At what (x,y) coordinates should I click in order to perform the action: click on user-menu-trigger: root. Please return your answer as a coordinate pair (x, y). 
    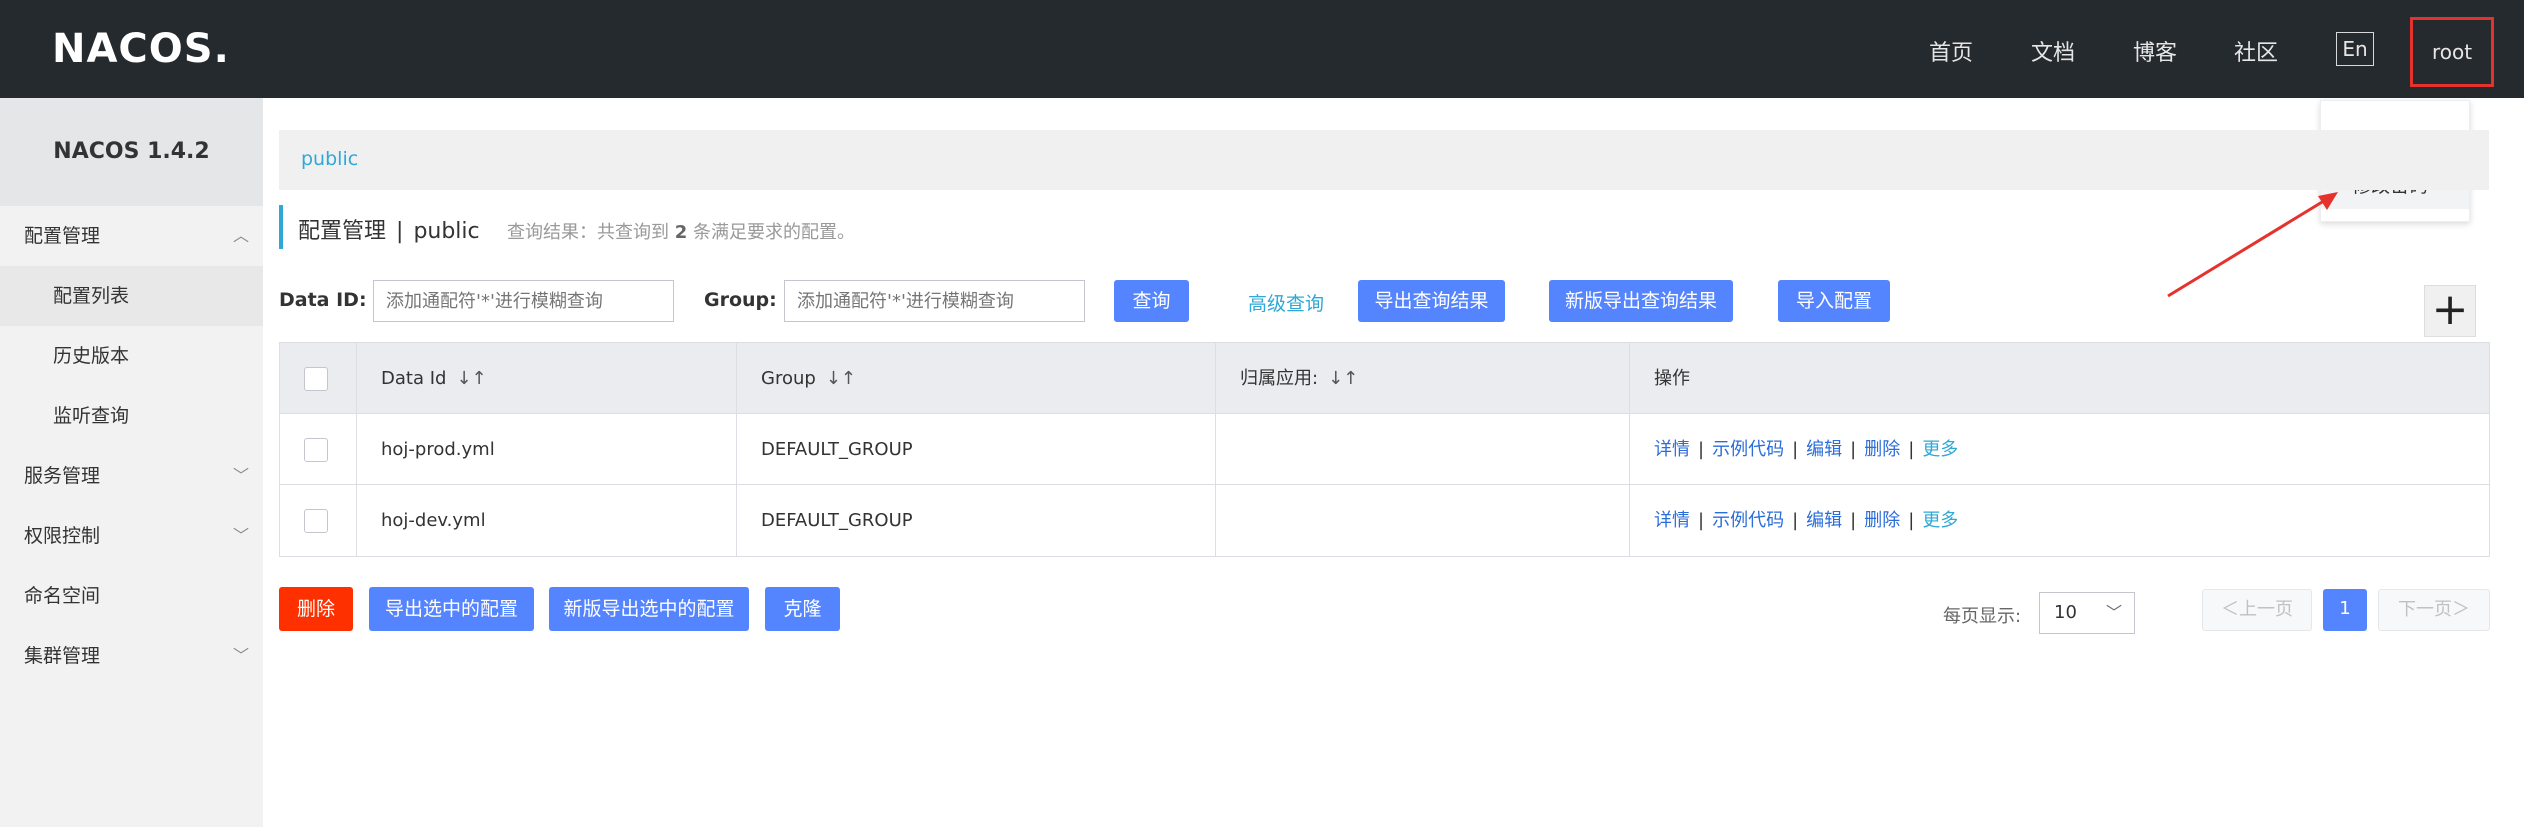
    Looking at the image, I should click on (2452, 52).